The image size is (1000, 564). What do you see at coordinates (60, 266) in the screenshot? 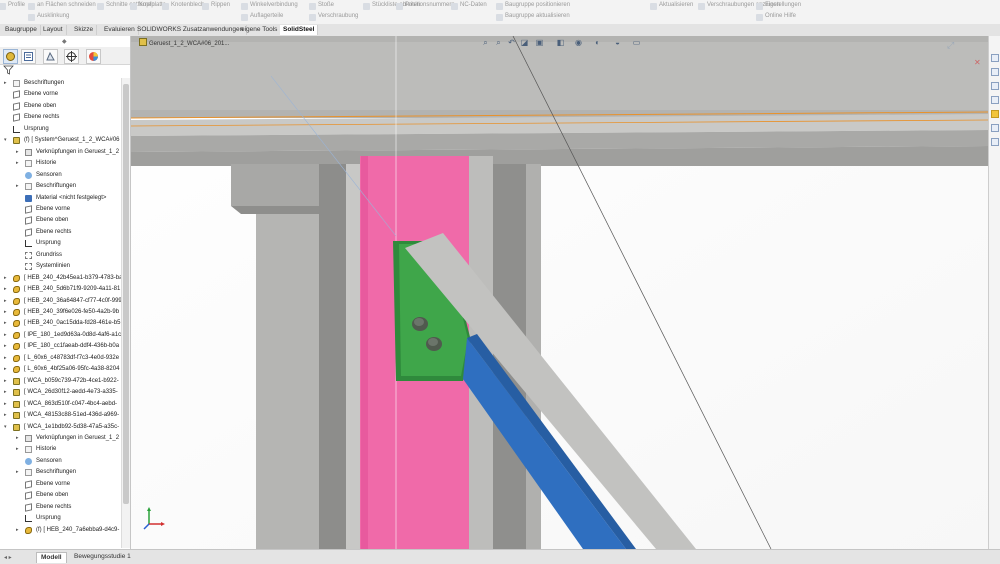
I see `tree-item: Systemlinien` at bounding box center [60, 266].